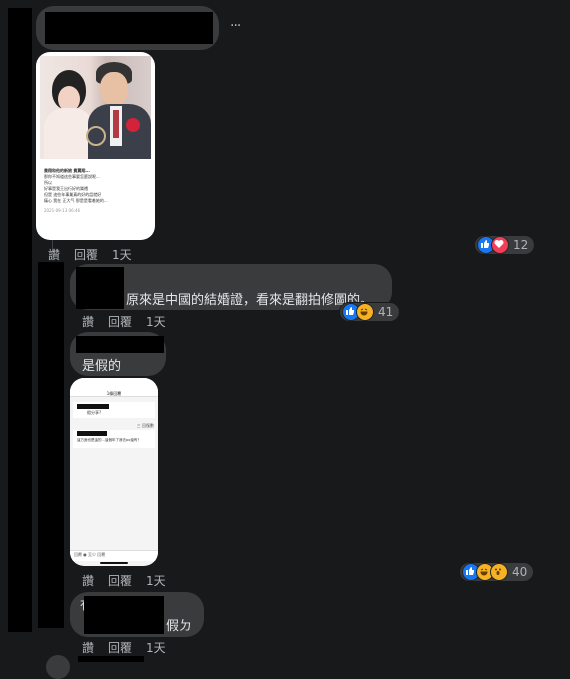  I want to click on reaction-summary: 12, so click(505, 245).